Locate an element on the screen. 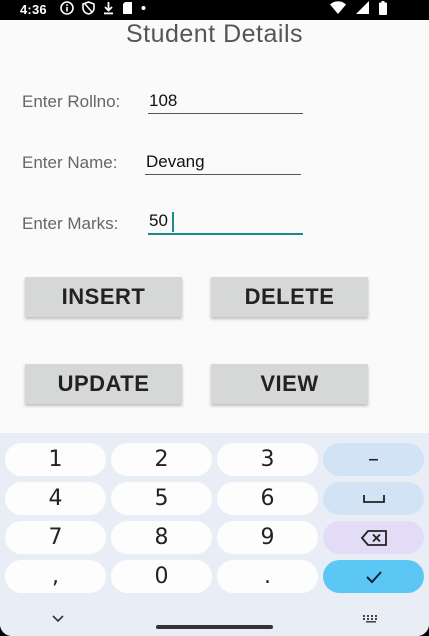 Image resolution: width=429 pixels, height=636 pixels. insert-button: INSERT is located at coordinates (103, 297).